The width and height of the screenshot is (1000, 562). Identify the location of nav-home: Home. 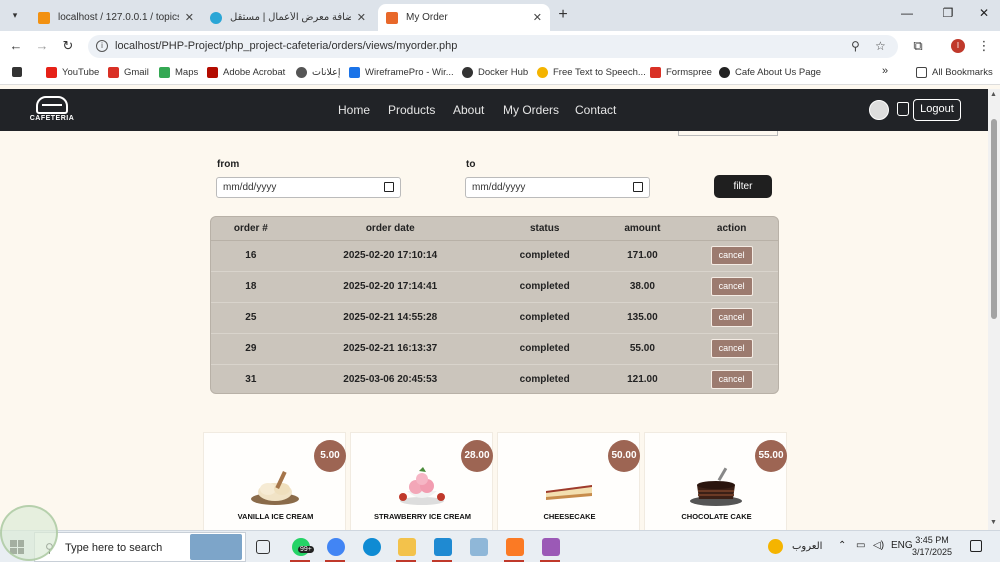
(354, 110).